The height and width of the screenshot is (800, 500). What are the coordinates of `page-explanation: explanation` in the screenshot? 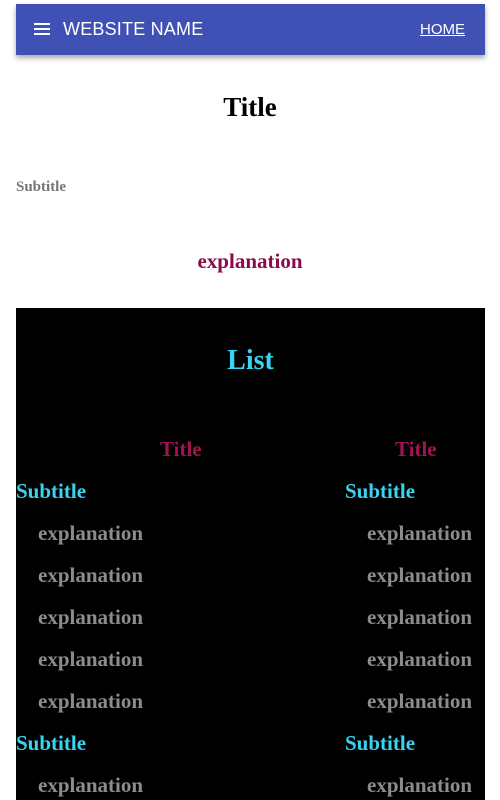 It's located at (250, 261).